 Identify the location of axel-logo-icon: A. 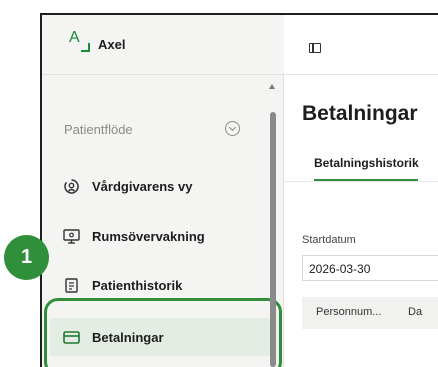
(80, 41).